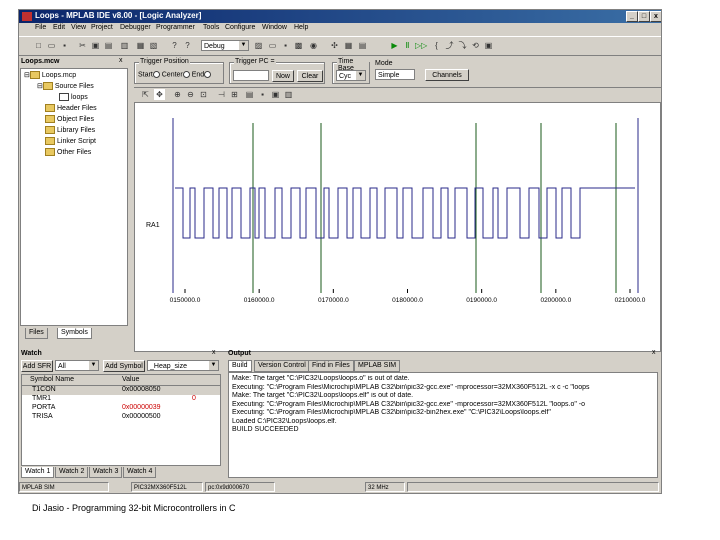 The width and height of the screenshot is (720, 540). What do you see at coordinates (274, 27) in the screenshot?
I see `menu-window: Window` at bounding box center [274, 27].